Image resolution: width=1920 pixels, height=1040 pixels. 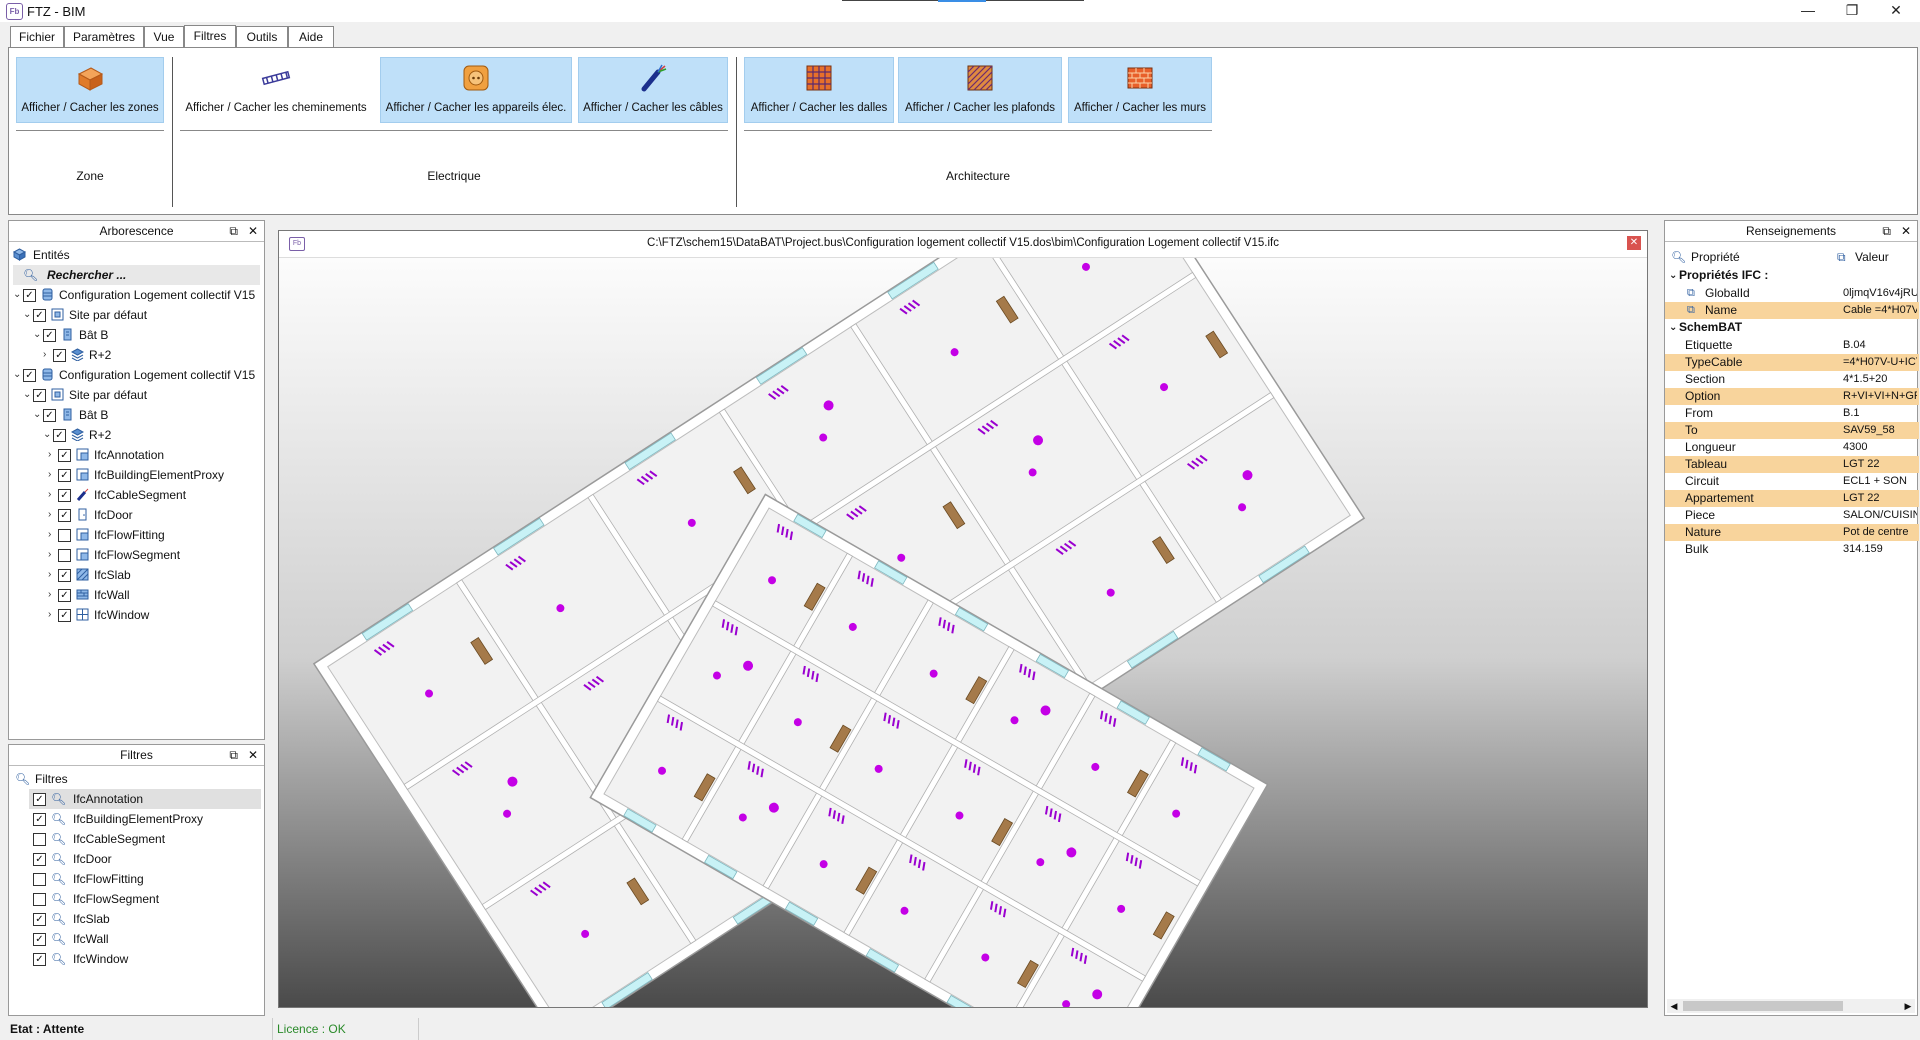 I want to click on filter-item: 🔍︎ IfcFlowSegment, so click(x=145, y=899).